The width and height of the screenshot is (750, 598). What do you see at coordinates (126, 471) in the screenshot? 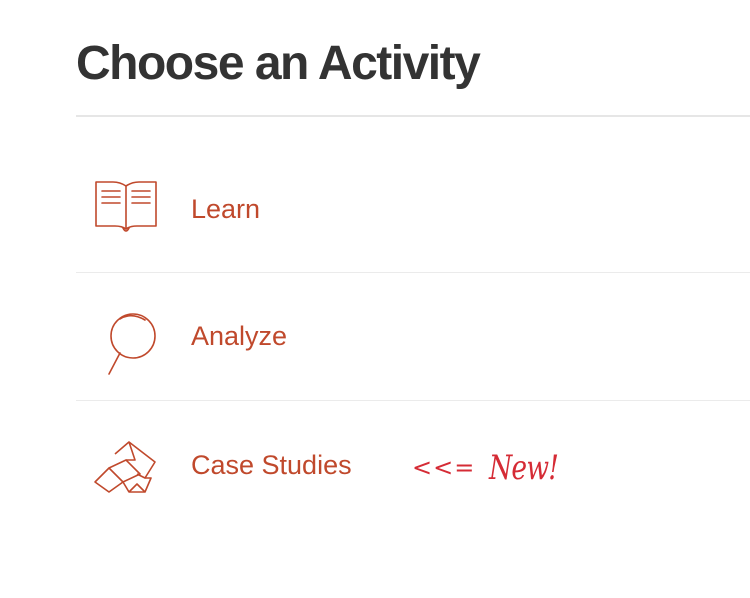
I see `blocks-icon` at bounding box center [126, 471].